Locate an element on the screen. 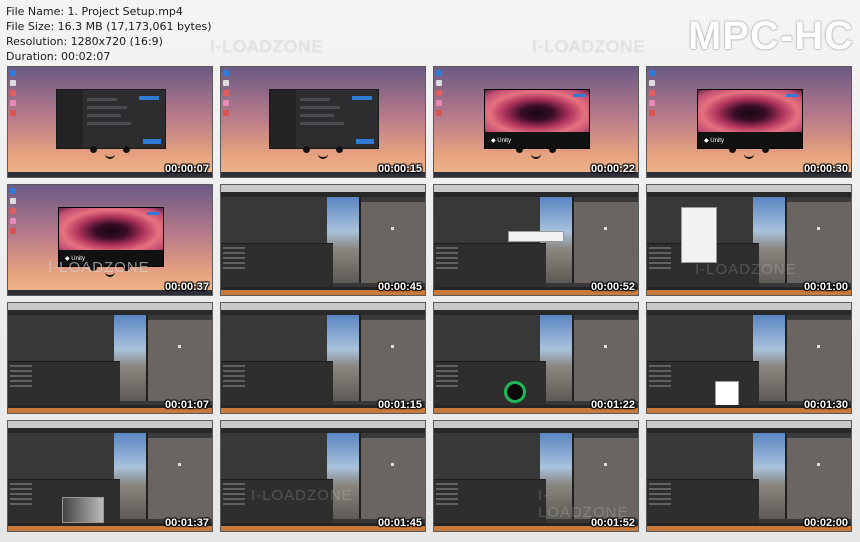 Image resolution: width=860 pixels, height=542 pixels. thumbnail-timestamp: 00:00:22 is located at coordinates (612, 169).